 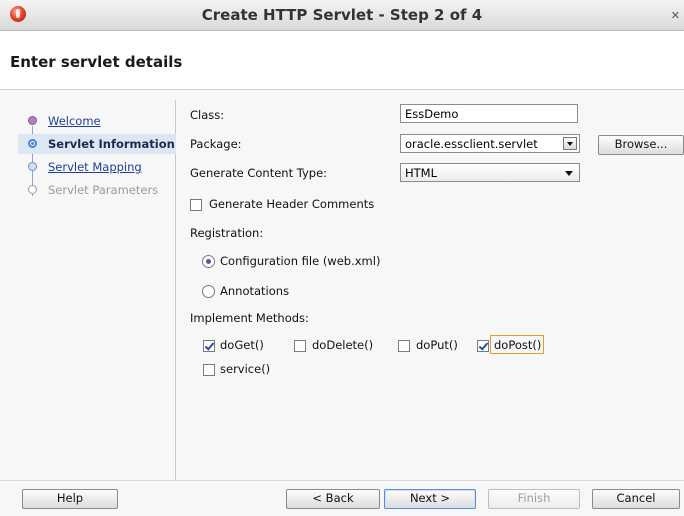 What do you see at coordinates (209, 370) in the screenshot?
I see `service-checkbox` at bounding box center [209, 370].